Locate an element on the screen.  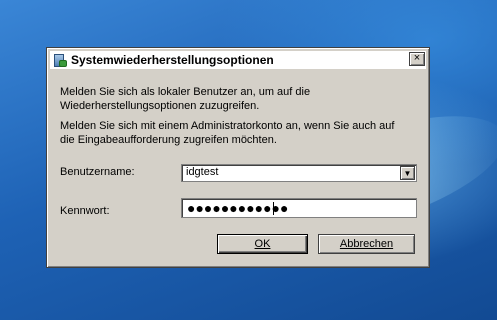
ok-button: OK is located at coordinates (262, 244).